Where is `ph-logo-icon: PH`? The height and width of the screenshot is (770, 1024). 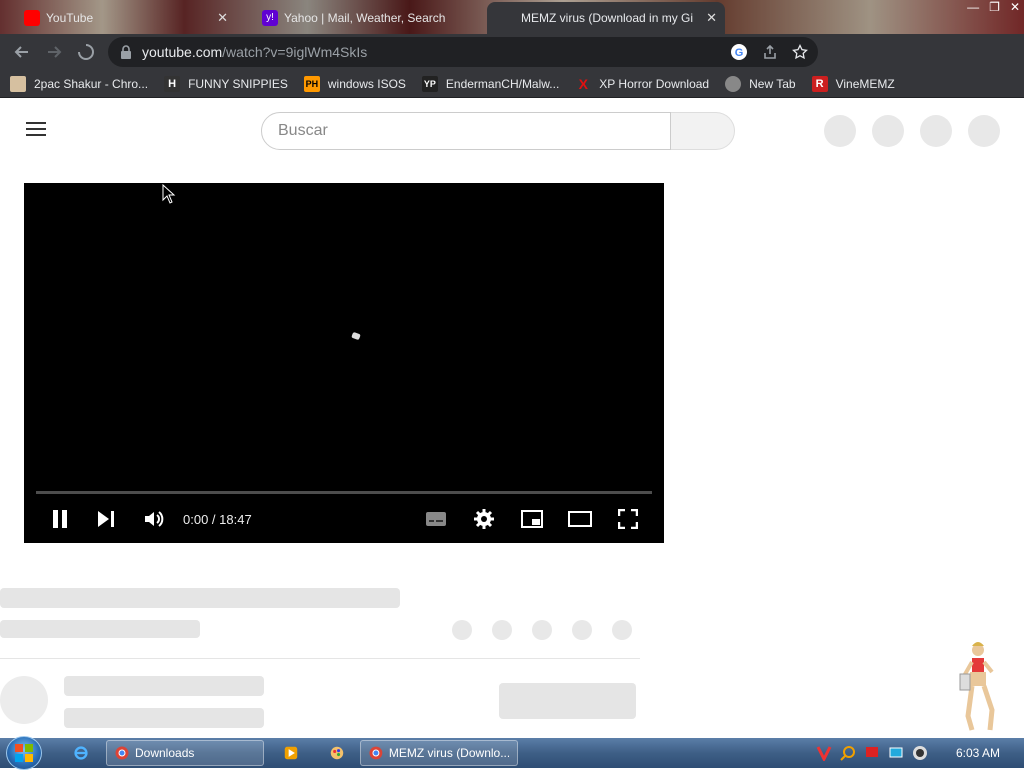 ph-logo-icon: PH is located at coordinates (311, 83).